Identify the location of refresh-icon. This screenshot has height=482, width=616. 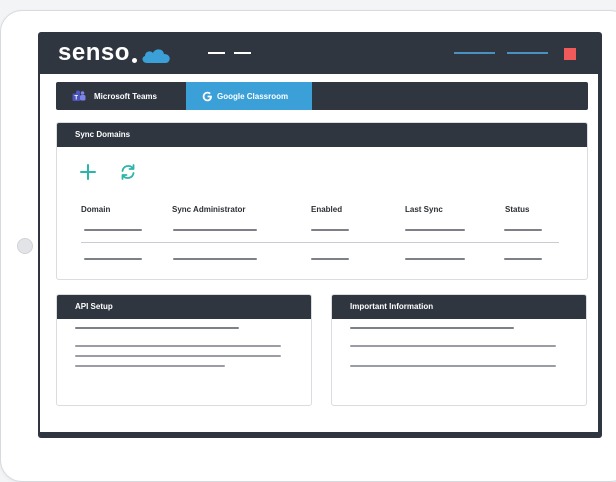
(128, 172).